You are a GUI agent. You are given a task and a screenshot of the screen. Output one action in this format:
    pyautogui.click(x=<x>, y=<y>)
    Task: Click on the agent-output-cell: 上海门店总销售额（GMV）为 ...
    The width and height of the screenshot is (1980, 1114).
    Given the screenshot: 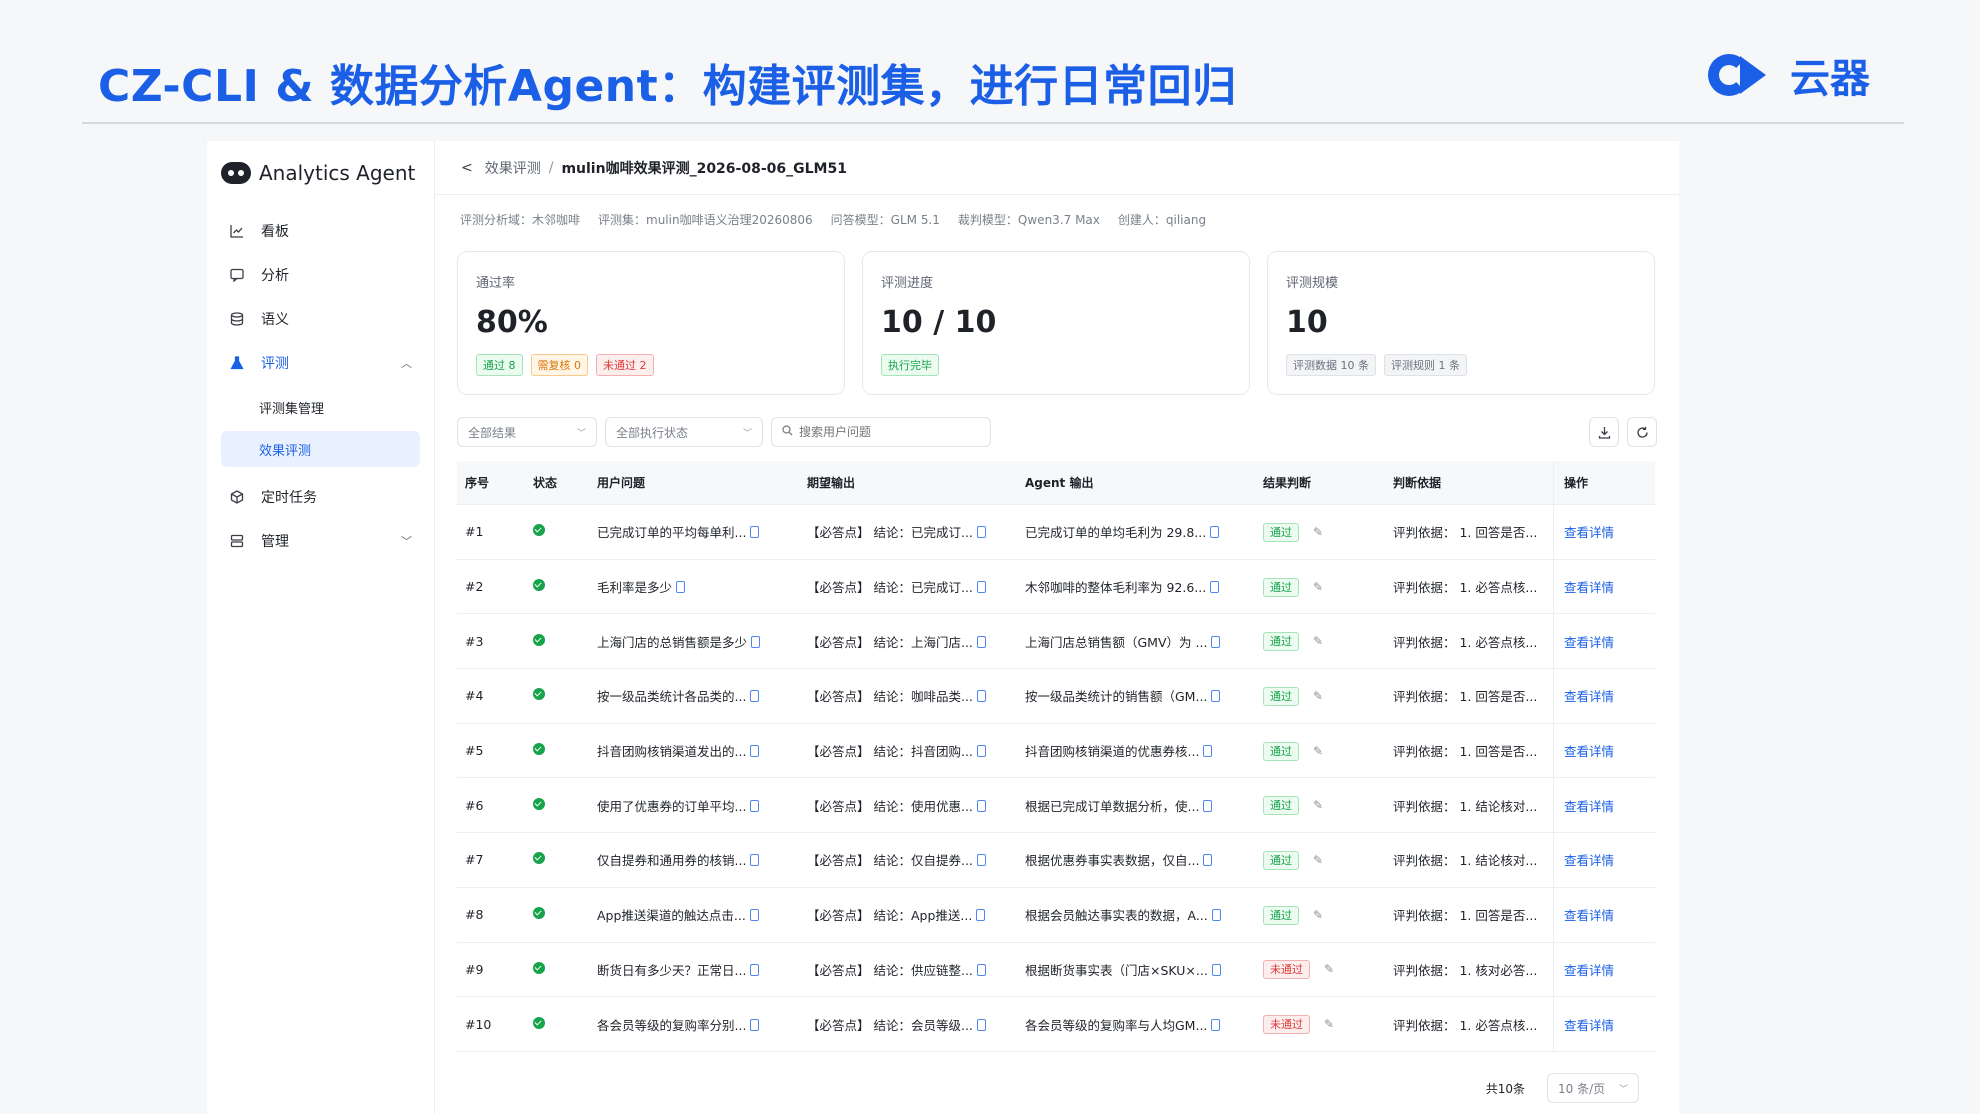 What is the action you would take?
    pyautogui.click(x=1144, y=641)
    